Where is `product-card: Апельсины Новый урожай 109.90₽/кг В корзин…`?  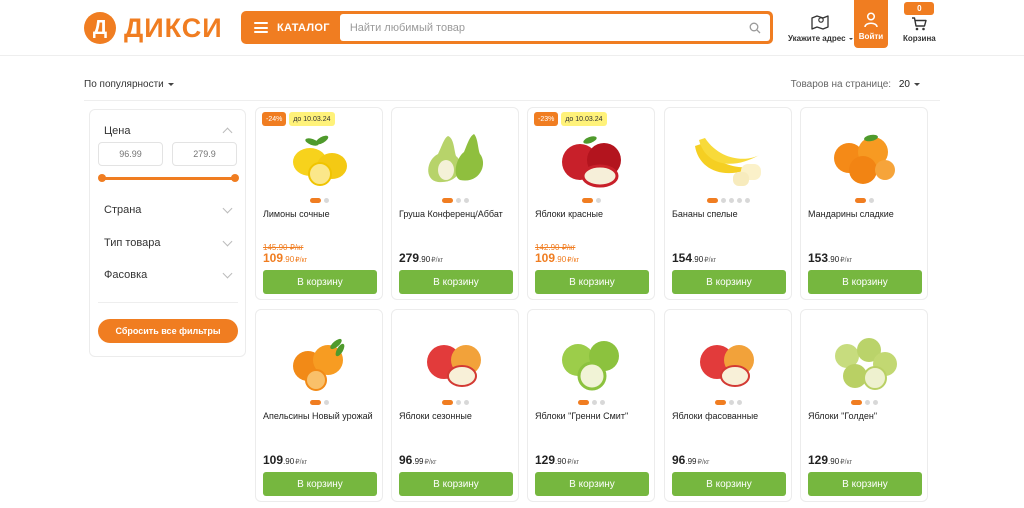
product-card: Апельсины Новый урожай 109.90₽/кг В корзин… is located at coordinates (319, 405).